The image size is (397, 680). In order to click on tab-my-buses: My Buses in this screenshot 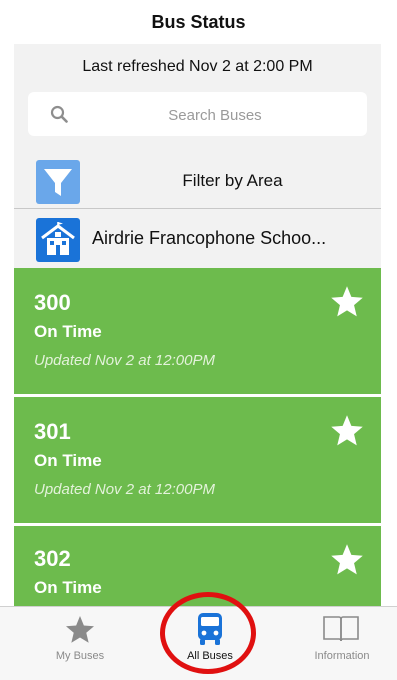, I will do `click(80, 643)`.